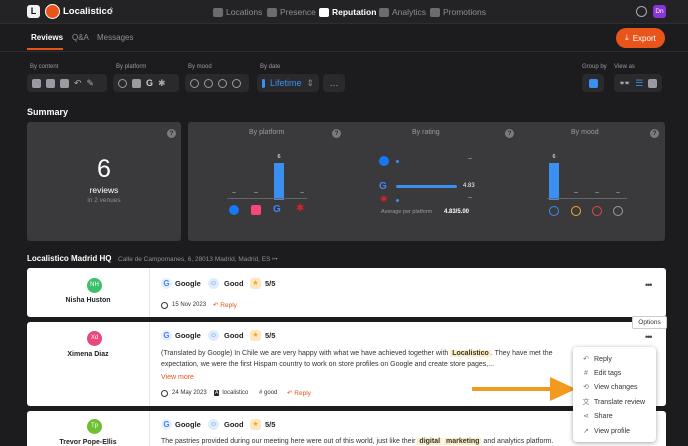 Image resolution: width=688 pixels, height=446 pixels. What do you see at coordinates (36, 83) in the screenshot?
I see `camera-icon` at bounding box center [36, 83].